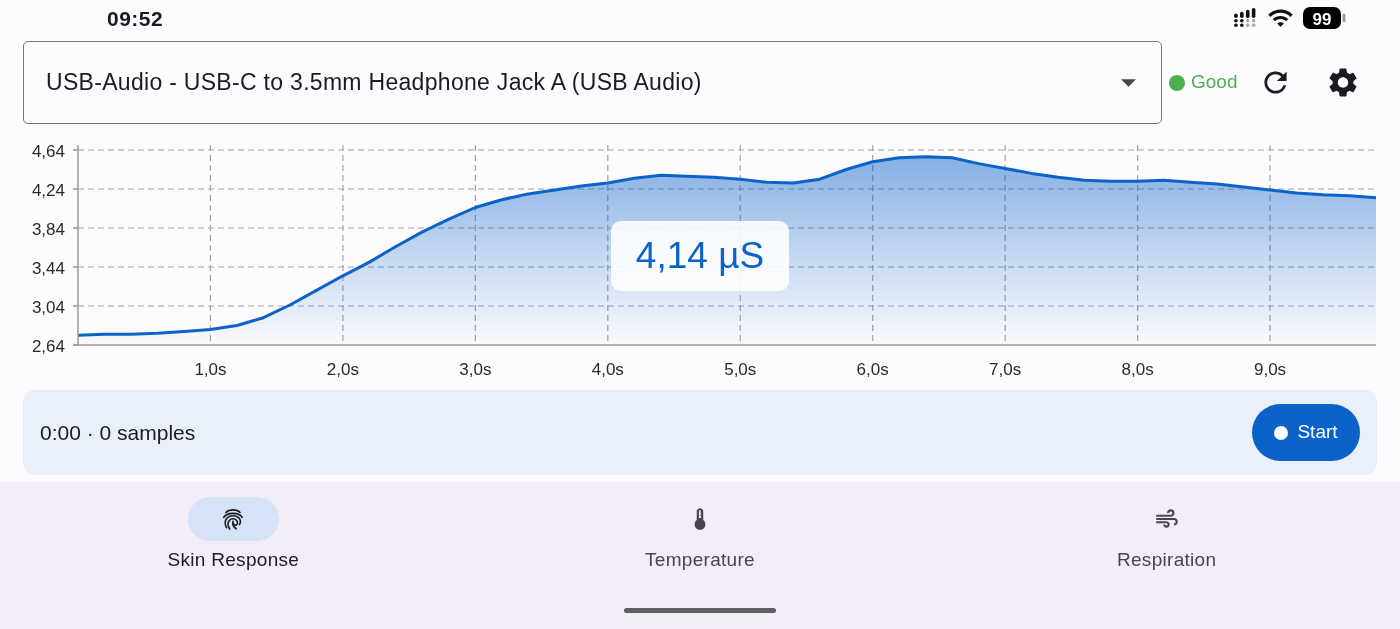 Image resolution: width=1400 pixels, height=629 pixels. Describe the element at coordinates (1270, 369) in the screenshot. I see `x-axis-label: 9,0s` at that location.